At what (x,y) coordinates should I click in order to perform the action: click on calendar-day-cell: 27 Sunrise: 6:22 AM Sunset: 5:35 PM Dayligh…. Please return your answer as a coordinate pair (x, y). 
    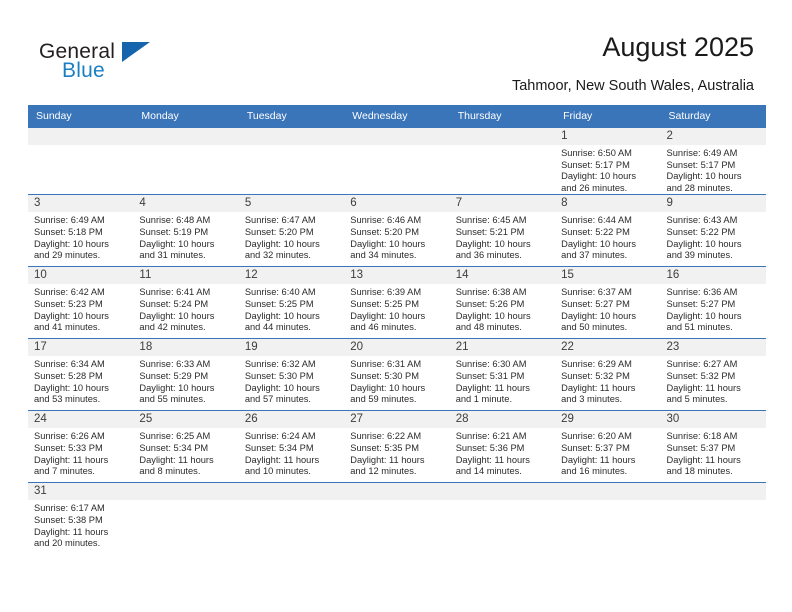
    Looking at the image, I should click on (397, 446).